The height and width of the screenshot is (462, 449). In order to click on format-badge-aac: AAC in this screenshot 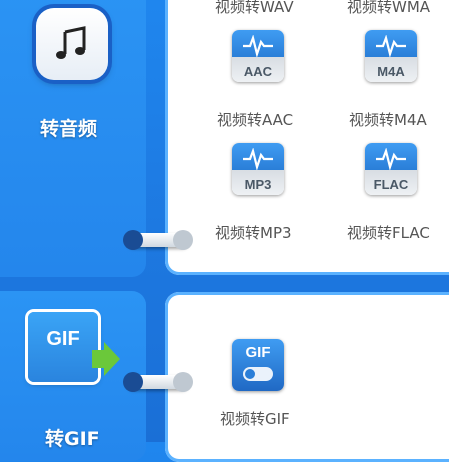, I will do `click(258, 71)`.